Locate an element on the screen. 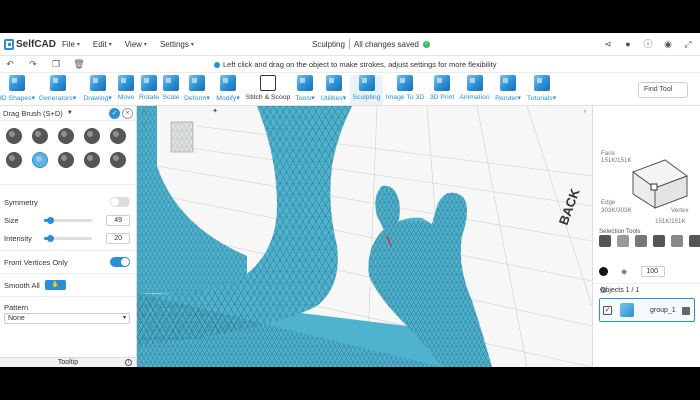  mode-label: Sculpting is located at coordinates (328, 44).